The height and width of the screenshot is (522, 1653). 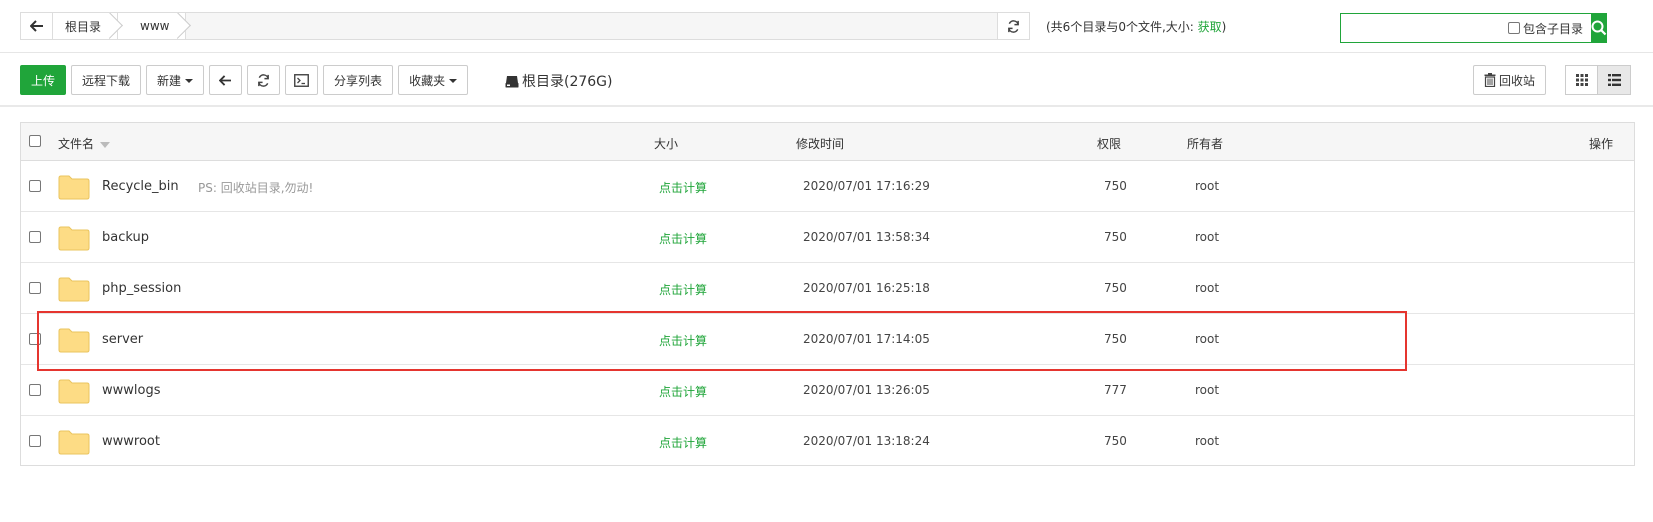 What do you see at coordinates (1205, 143) in the screenshot?
I see `header-owner: 所有者` at bounding box center [1205, 143].